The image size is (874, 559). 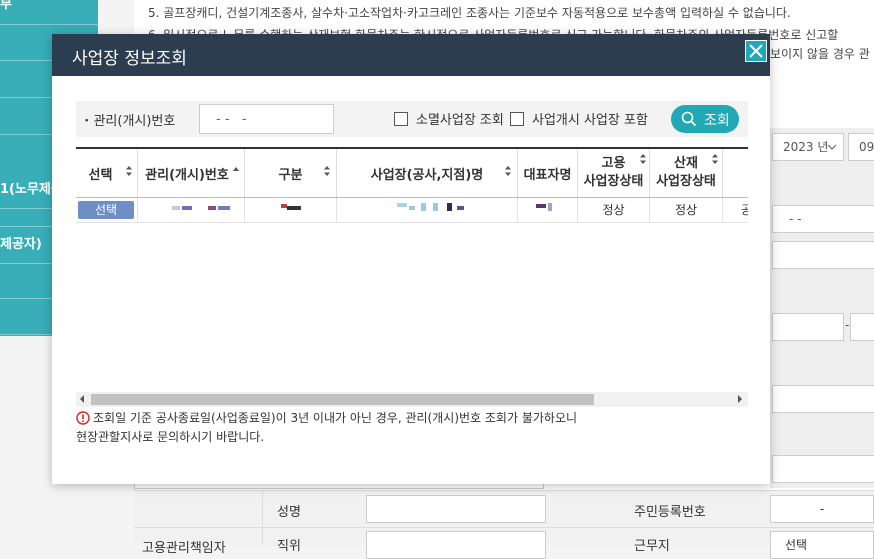 I want to click on search-button: 조회, so click(x=705, y=119).